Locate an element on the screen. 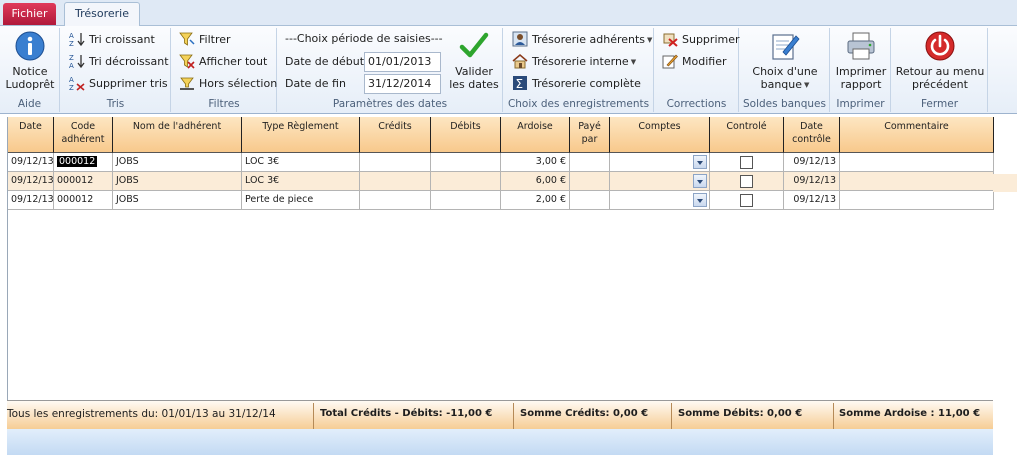 Image resolution: width=1017 pixels, height=459 pixels. header-col-date-controle: Date contrôle is located at coordinates (812, 135).